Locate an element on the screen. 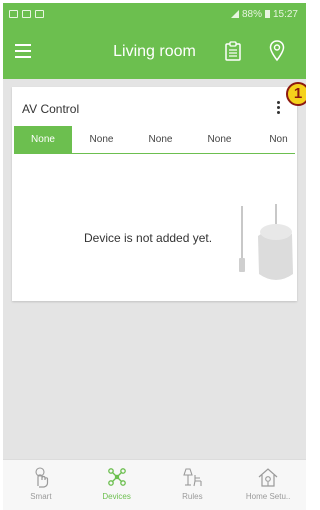 The height and width of the screenshot is (510, 320). nav-label: Home Setu.. is located at coordinates (268, 496).